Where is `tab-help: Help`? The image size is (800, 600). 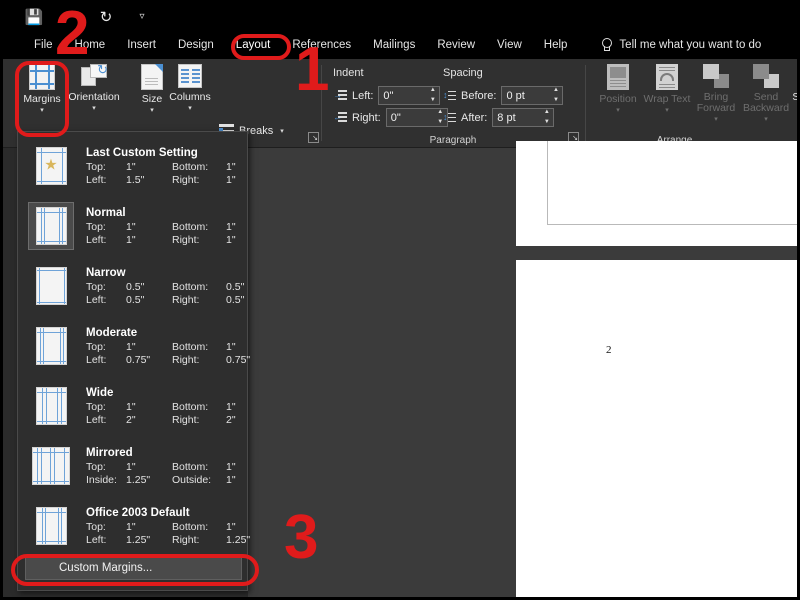
tab-help: Help is located at coordinates (556, 45).